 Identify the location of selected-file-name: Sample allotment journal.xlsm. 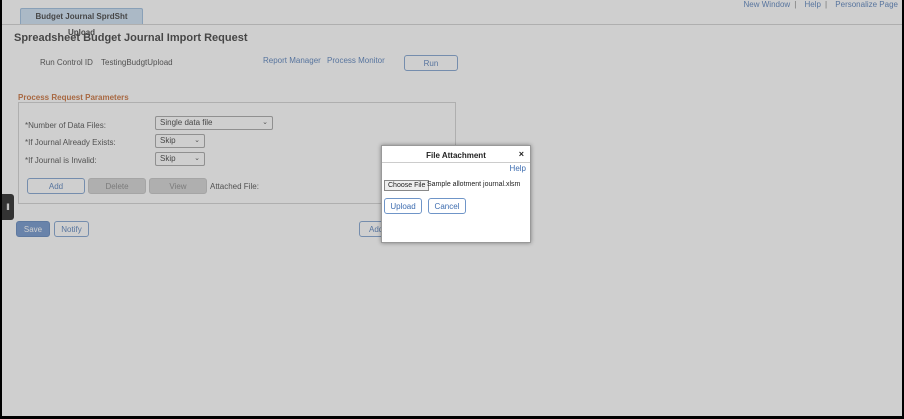
(474, 184).